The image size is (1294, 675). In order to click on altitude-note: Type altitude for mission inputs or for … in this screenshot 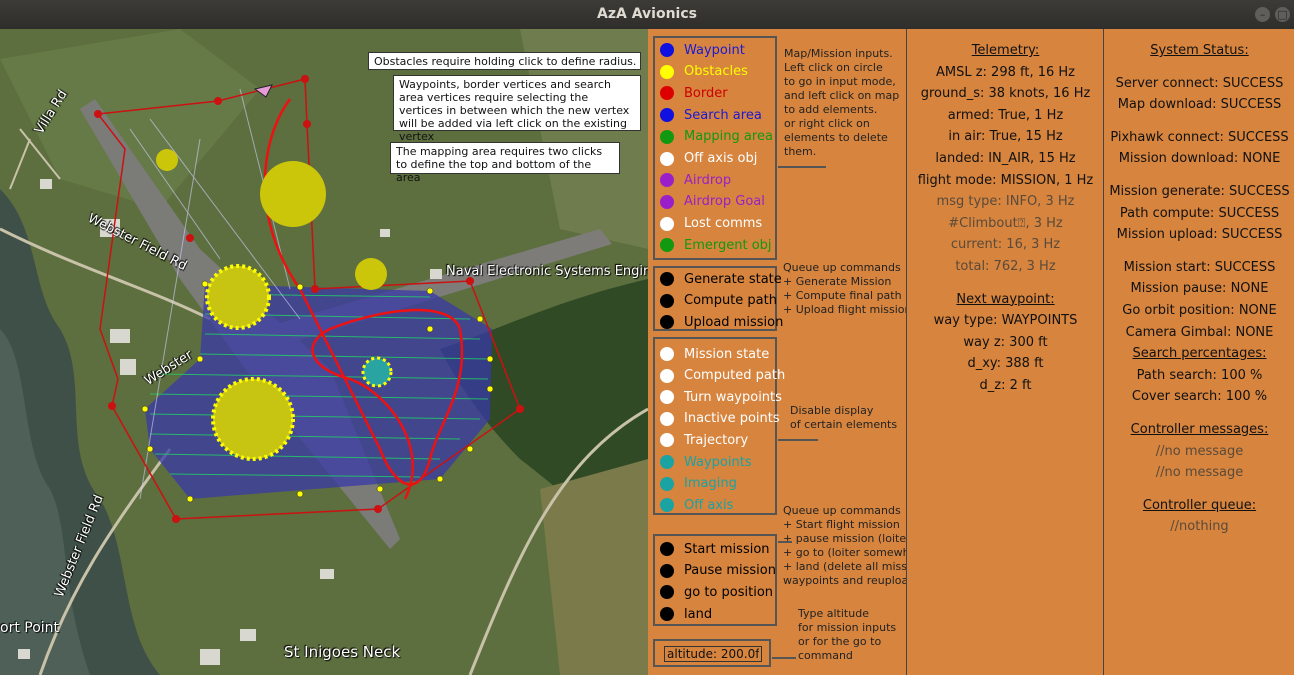, I will do `click(847, 634)`.